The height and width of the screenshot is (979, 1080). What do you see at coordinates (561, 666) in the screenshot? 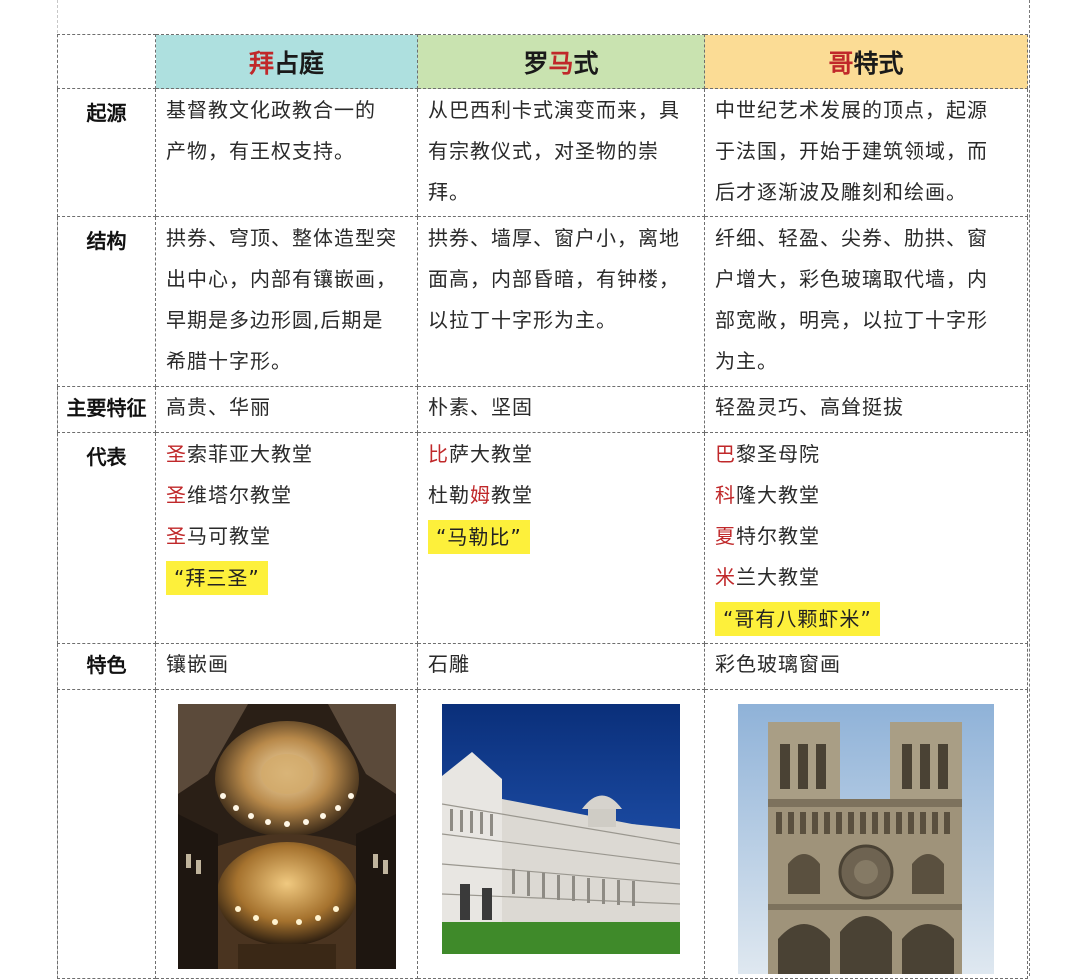
I see `specialty-romanesque: 石雕` at bounding box center [561, 666].